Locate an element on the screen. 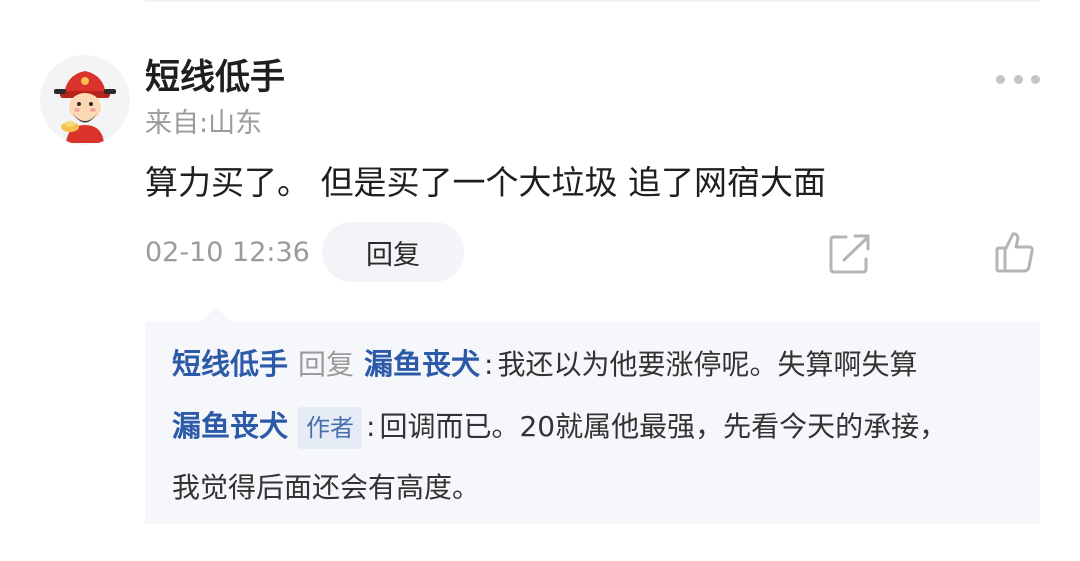 The width and height of the screenshot is (1080, 561). reply-item: 漏鱼丧犬 作者: 回调而已。20就属他最强，先看今天的承接， is located at coordinates (559, 427).